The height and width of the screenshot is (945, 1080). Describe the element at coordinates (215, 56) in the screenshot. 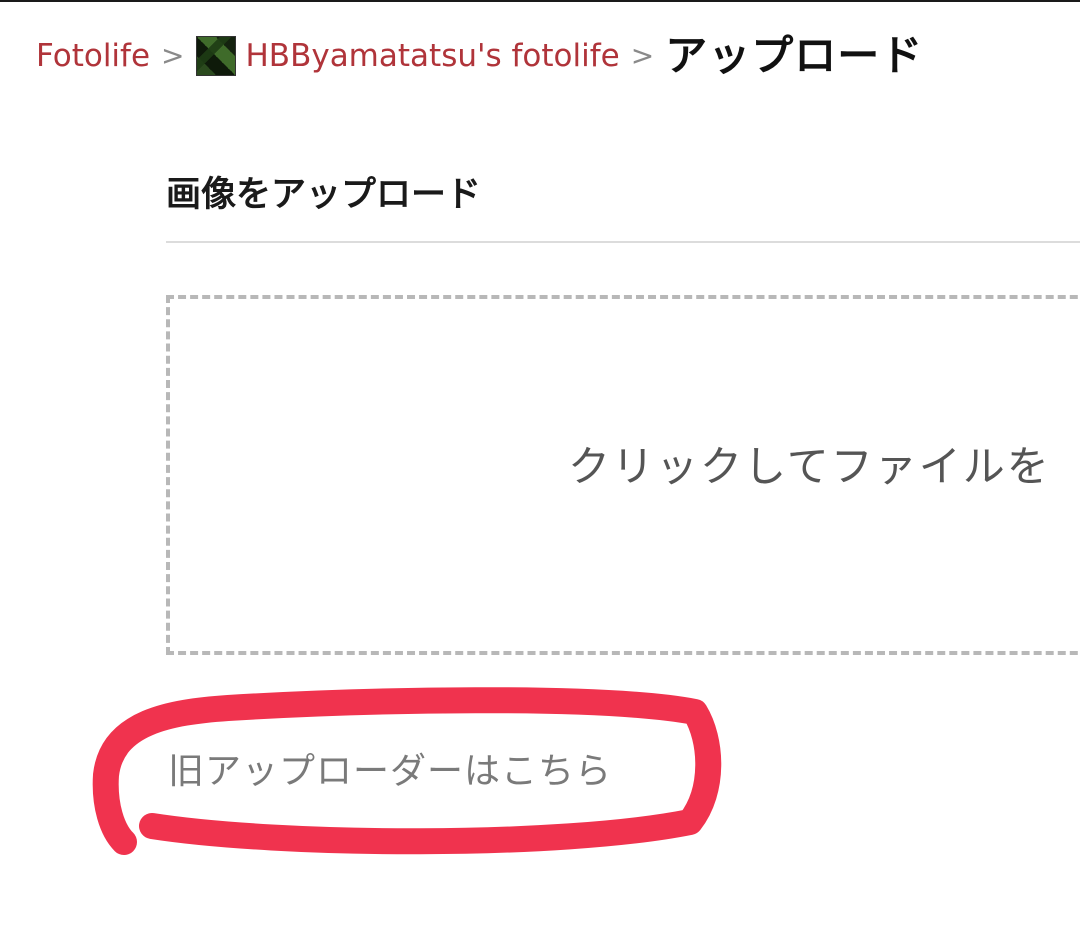

I see `user-avatar-icon` at that location.